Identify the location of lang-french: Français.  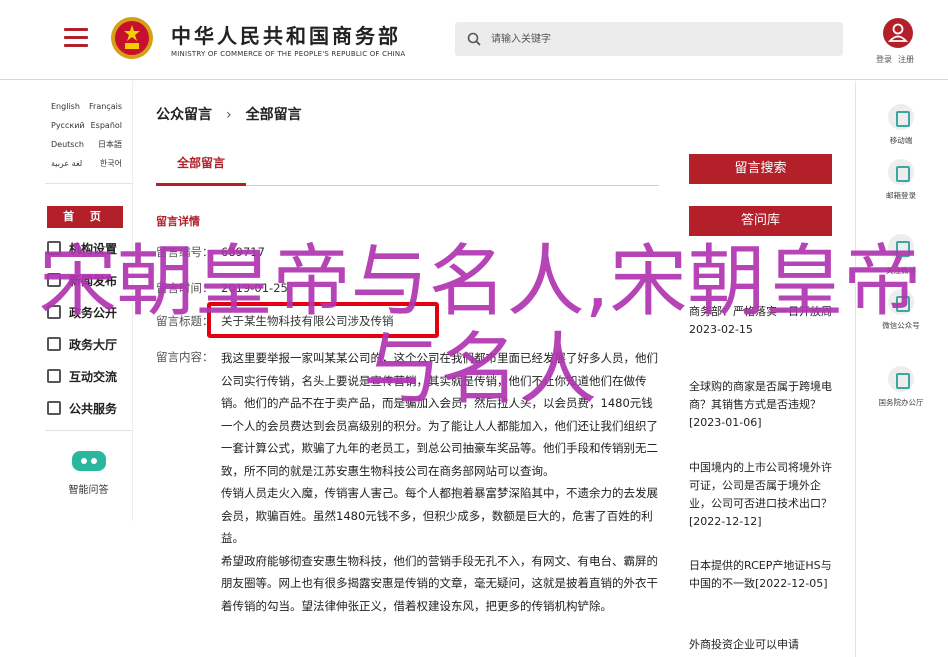
(105, 106).